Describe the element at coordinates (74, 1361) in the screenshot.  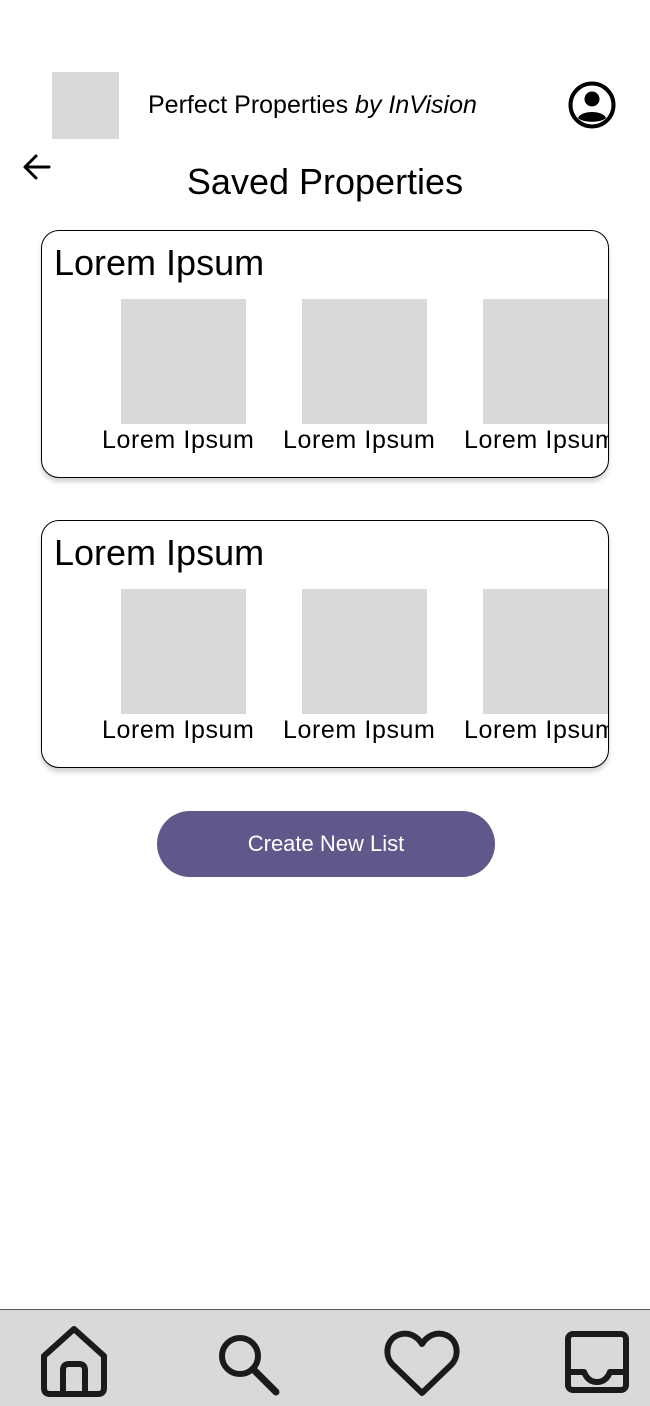
I see `home-icon` at that location.